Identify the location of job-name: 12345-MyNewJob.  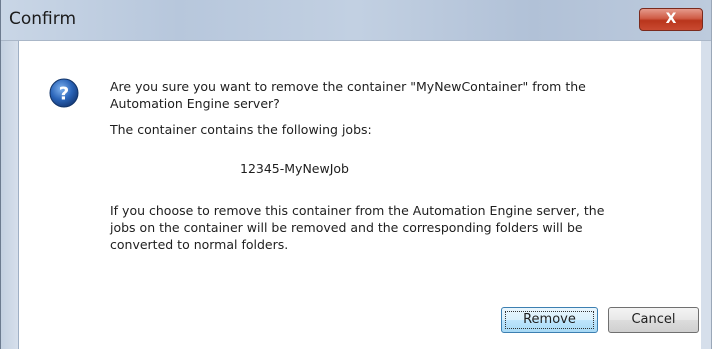
(294, 168).